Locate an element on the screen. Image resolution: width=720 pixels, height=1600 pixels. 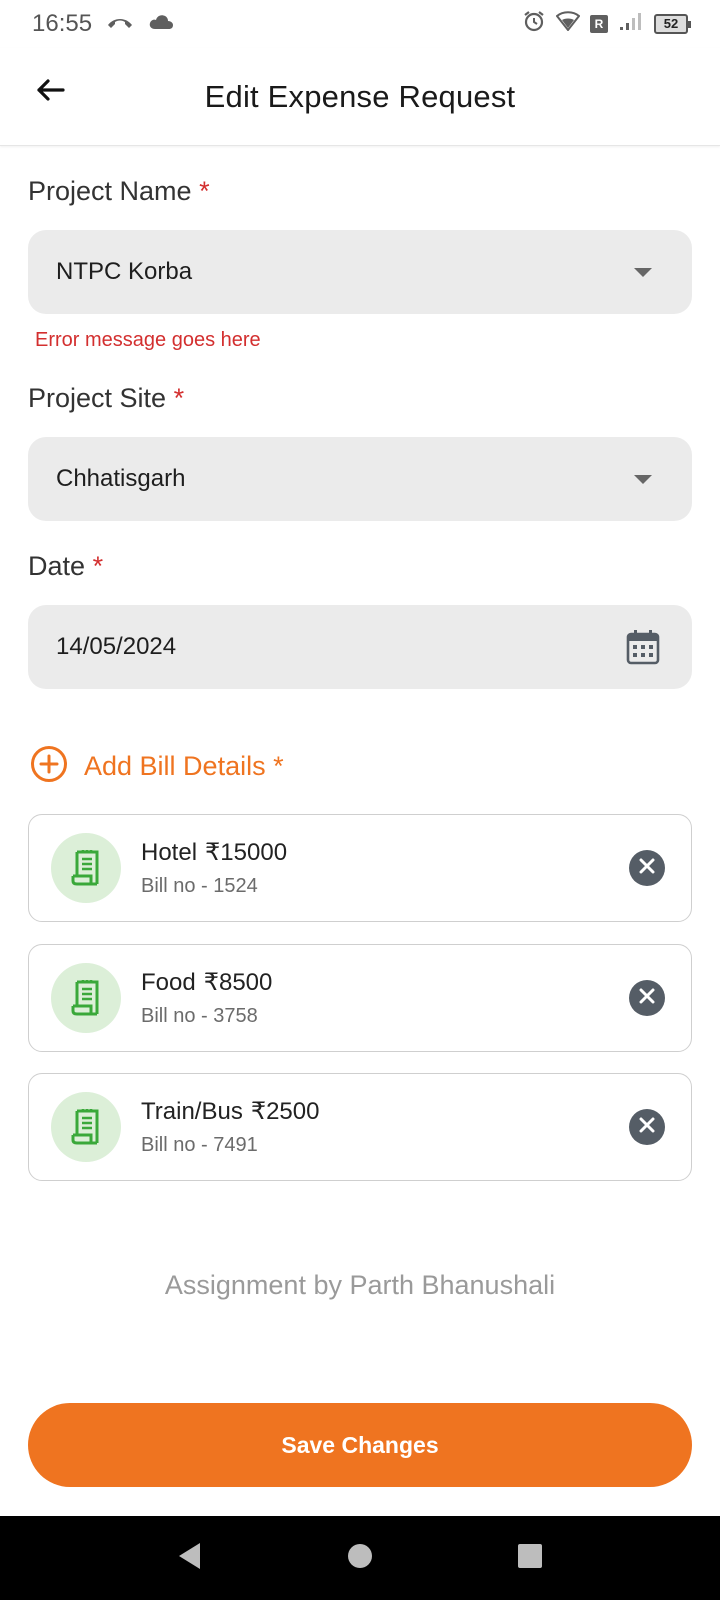
arrow-left-icon is located at coordinates (50, 92).